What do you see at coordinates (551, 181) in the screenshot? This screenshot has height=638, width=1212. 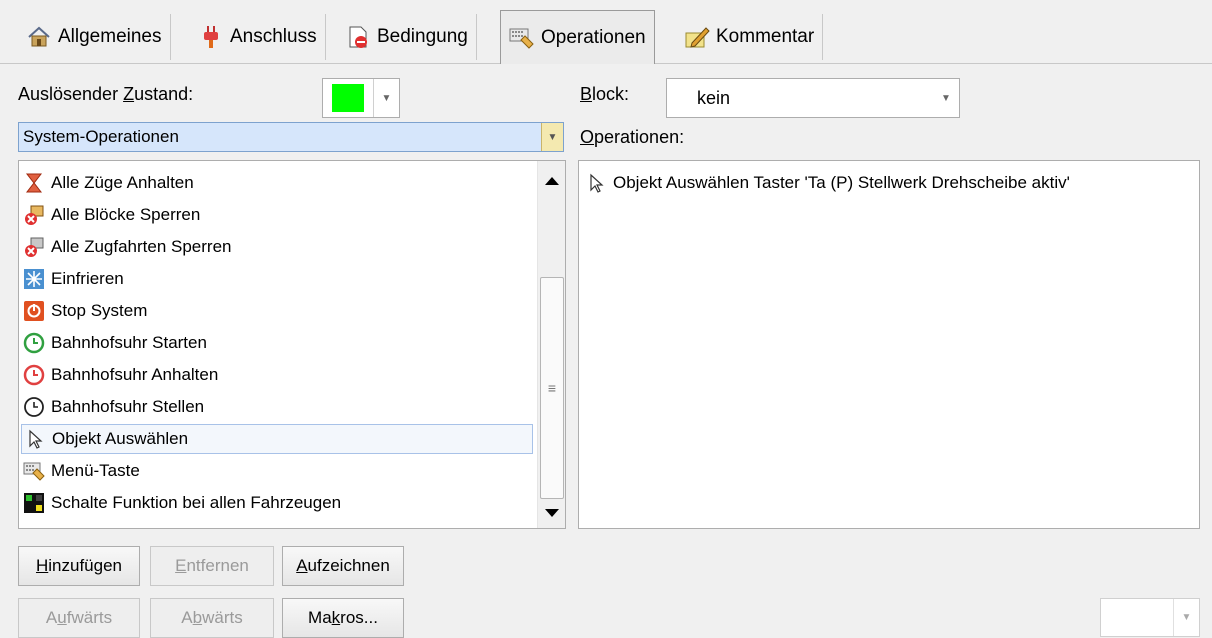 I see `scroll-up-arrow-icon` at bounding box center [551, 181].